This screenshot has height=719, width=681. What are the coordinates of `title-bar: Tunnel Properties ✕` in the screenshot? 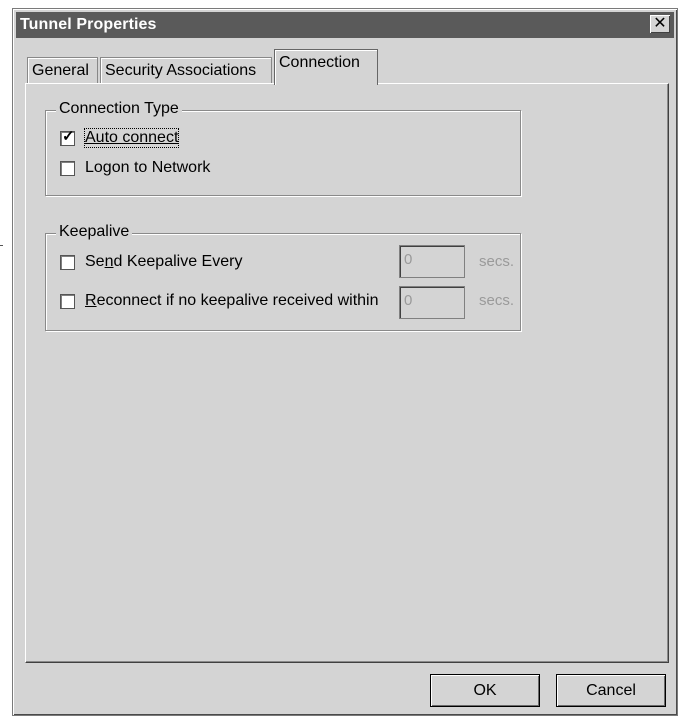 It's located at (345, 25).